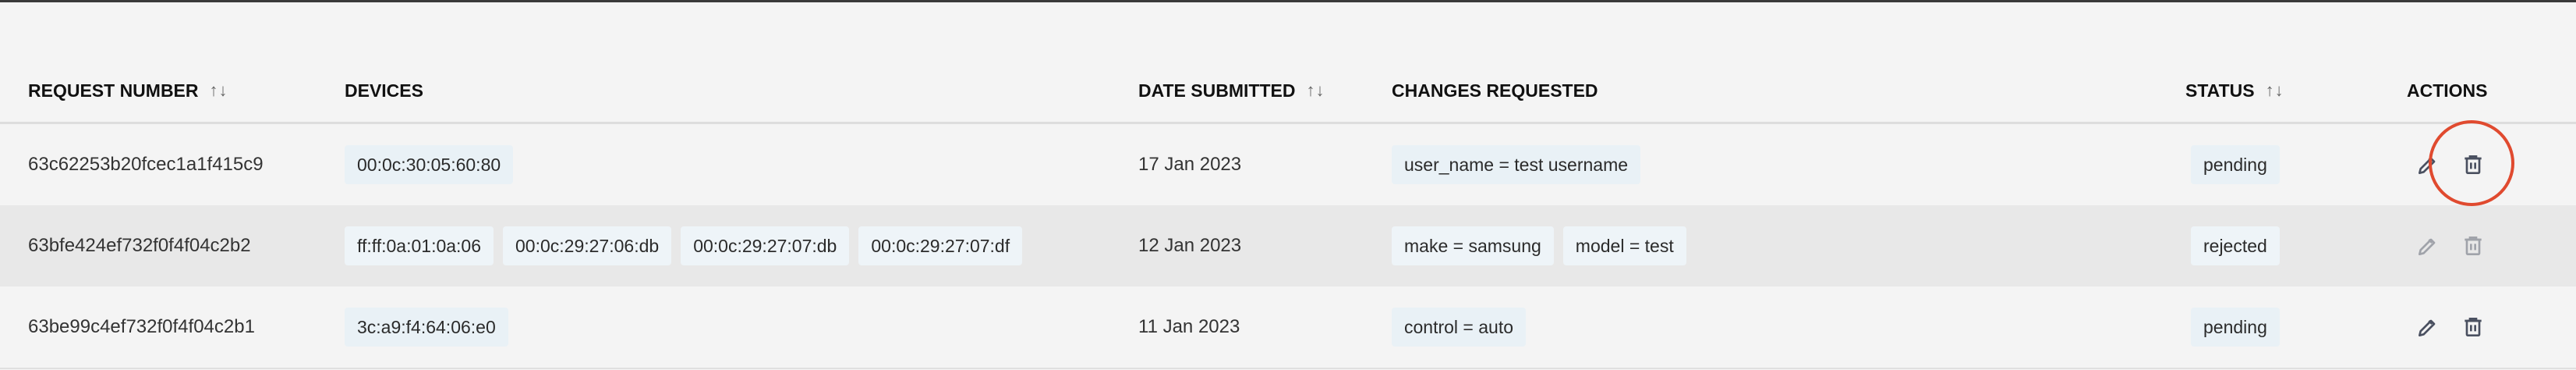 This screenshot has width=2576, height=370. I want to click on devices-cell: 00:0c:30:05:60:80, so click(433, 164).